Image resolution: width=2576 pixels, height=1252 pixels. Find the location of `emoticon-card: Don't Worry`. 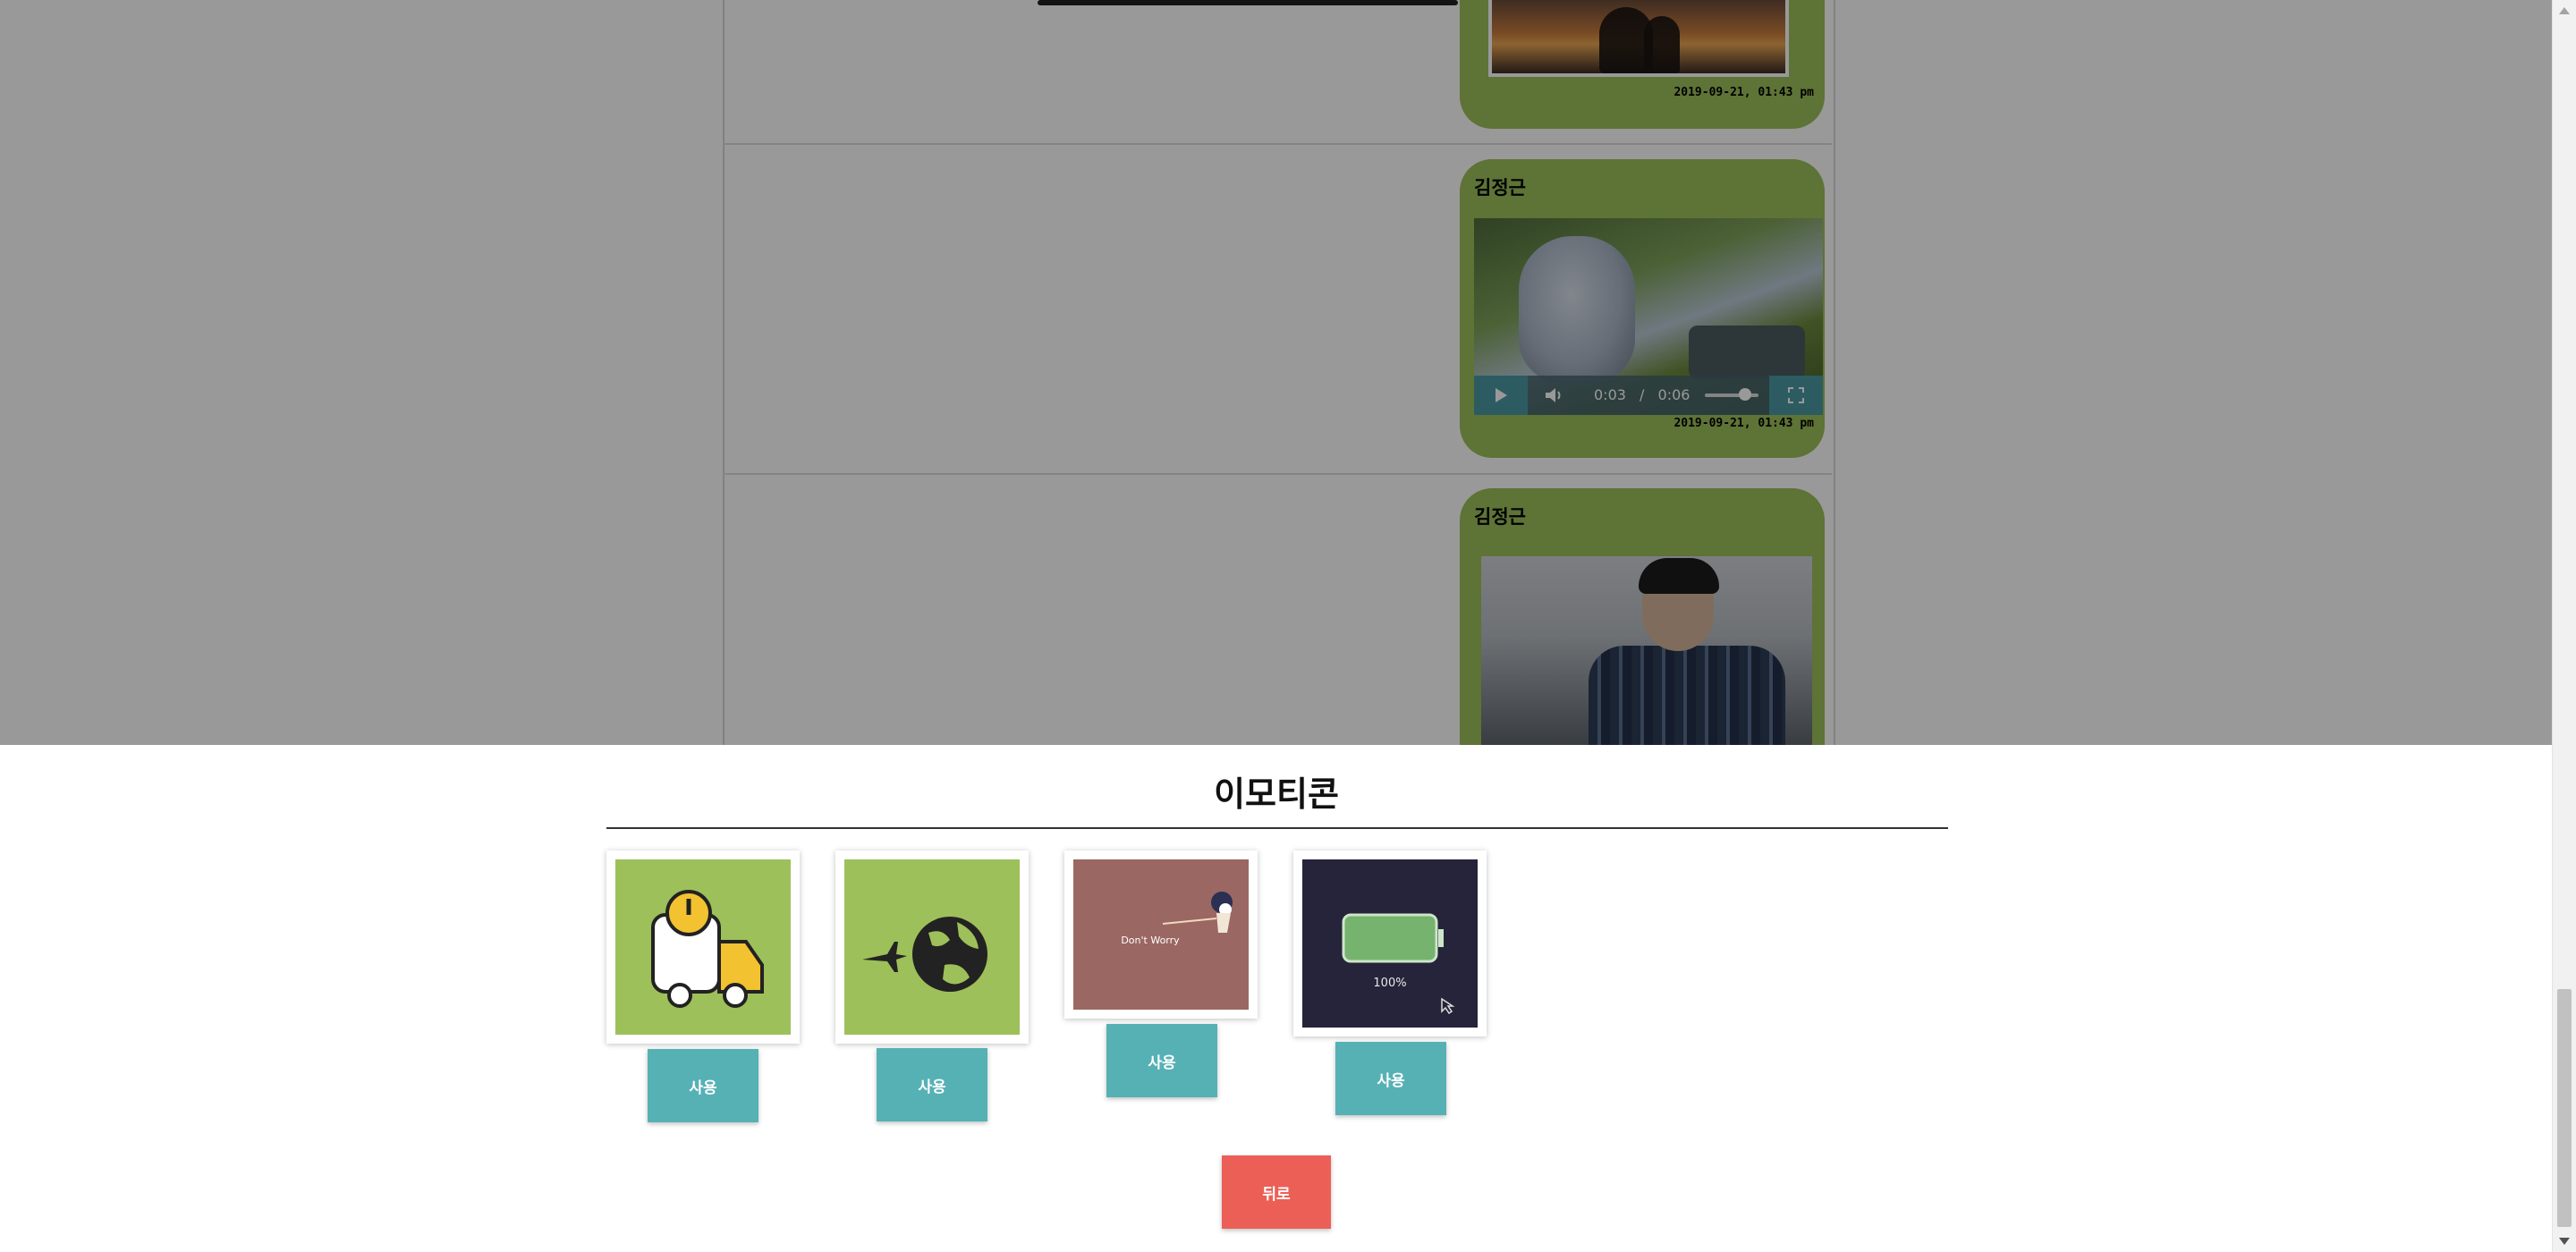

emoticon-card: Don't Worry is located at coordinates (1161, 934).